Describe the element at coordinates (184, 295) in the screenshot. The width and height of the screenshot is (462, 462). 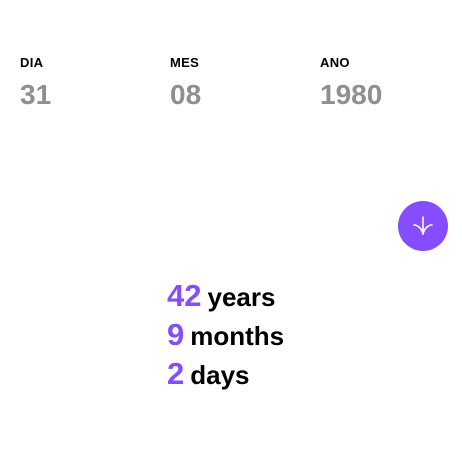
I see `years-number: 42` at that location.